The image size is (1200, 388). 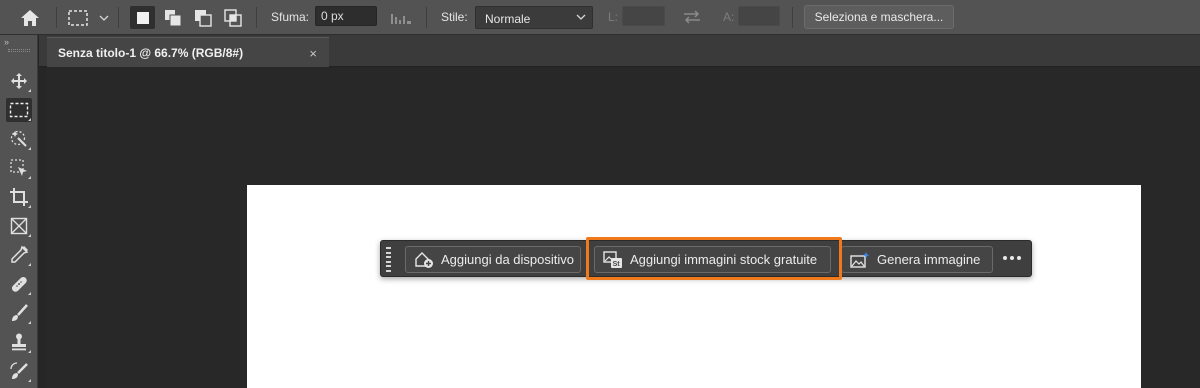 I want to click on tool-preset-picker, so click(x=88, y=17).